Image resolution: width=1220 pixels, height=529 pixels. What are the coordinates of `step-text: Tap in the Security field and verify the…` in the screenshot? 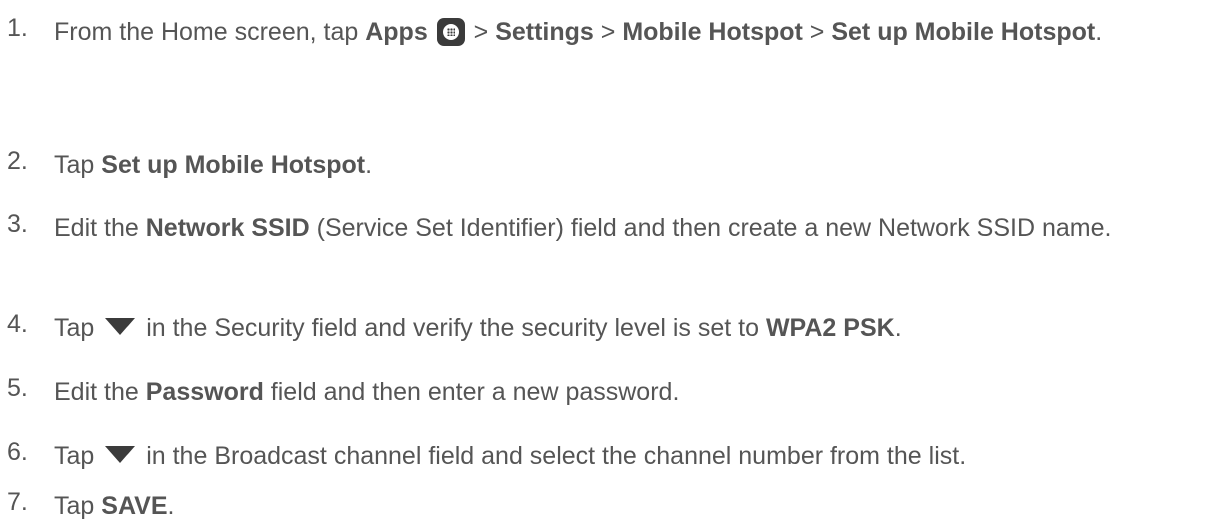 It's located at (478, 328).